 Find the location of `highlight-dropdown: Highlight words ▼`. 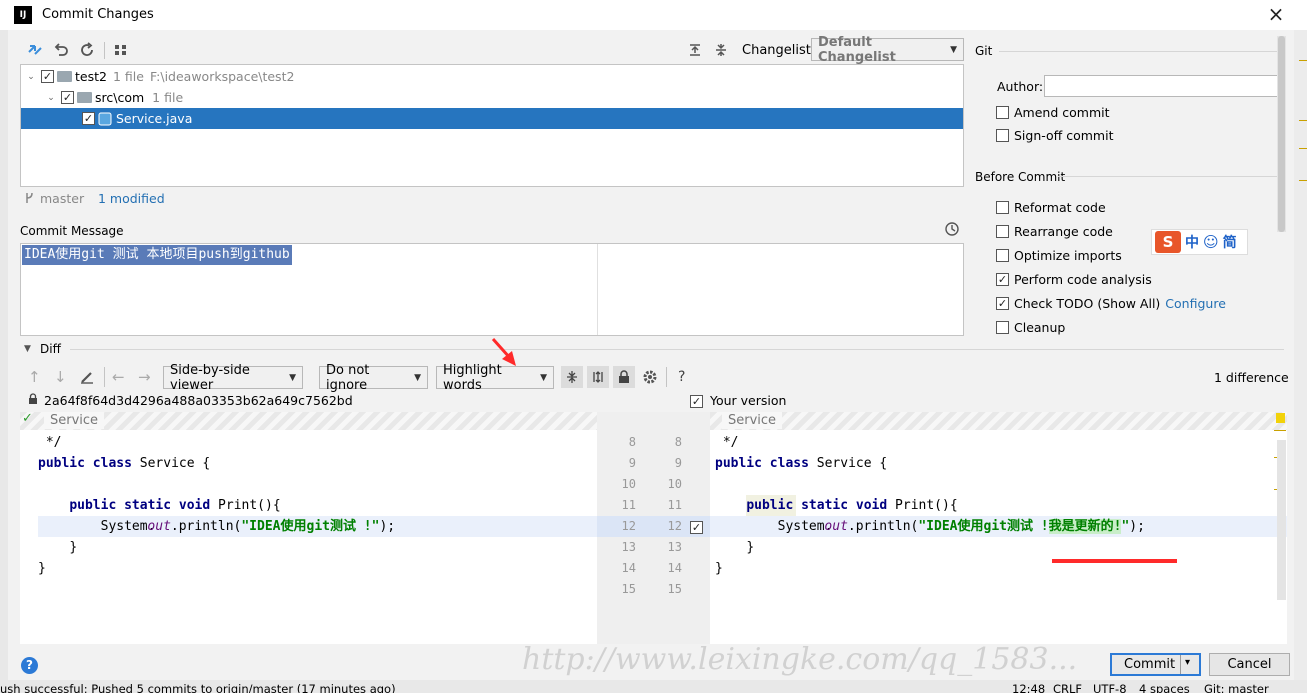

highlight-dropdown: Highlight words ▼ is located at coordinates (495, 378).